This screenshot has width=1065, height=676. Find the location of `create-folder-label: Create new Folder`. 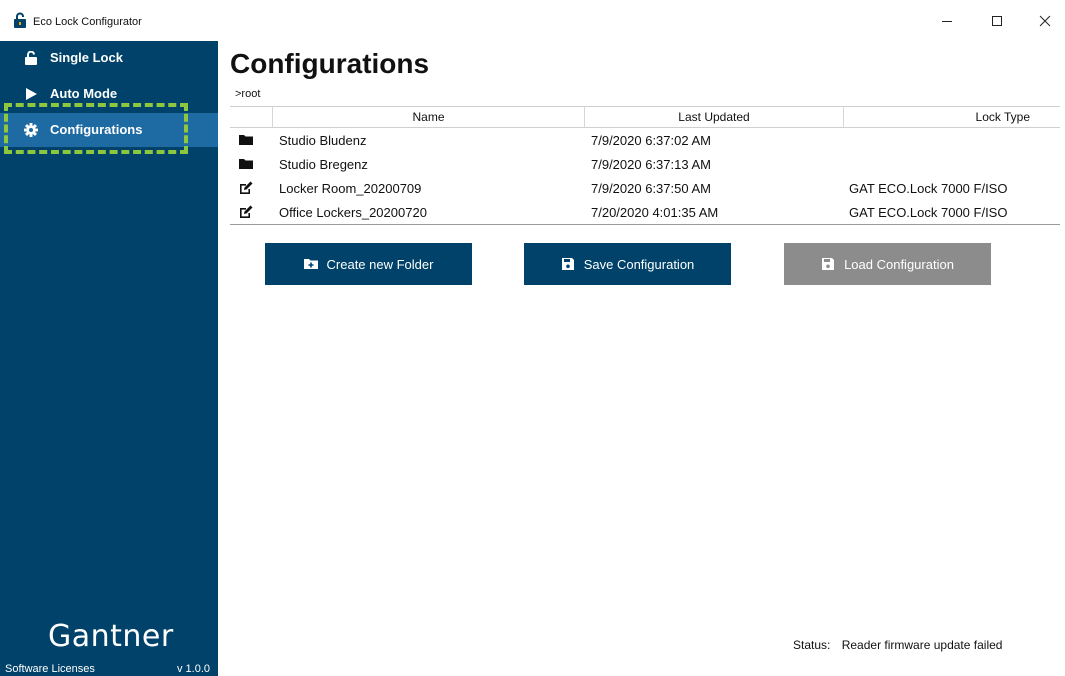

create-folder-label: Create new Folder is located at coordinates (380, 264).